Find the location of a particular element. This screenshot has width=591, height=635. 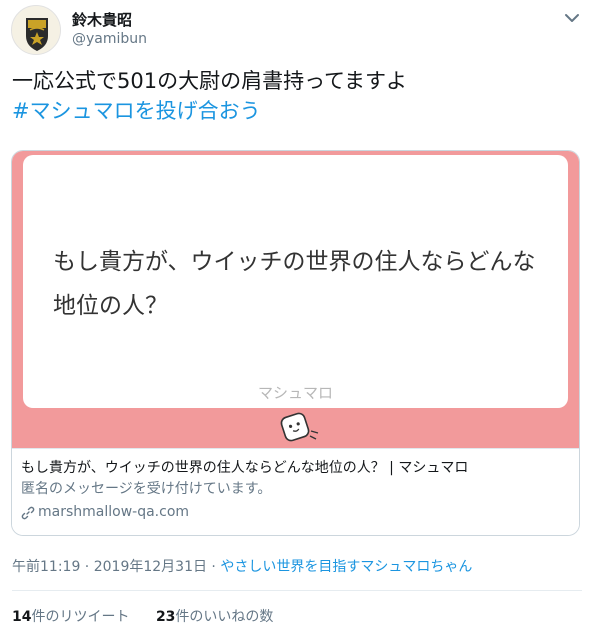

avatar is located at coordinates (36, 30).